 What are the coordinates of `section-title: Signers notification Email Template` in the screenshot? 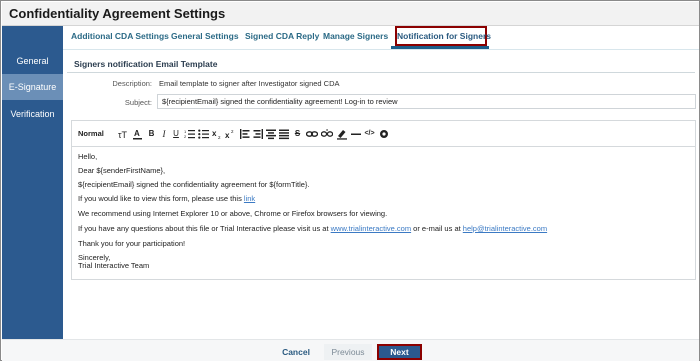 It's located at (146, 64).